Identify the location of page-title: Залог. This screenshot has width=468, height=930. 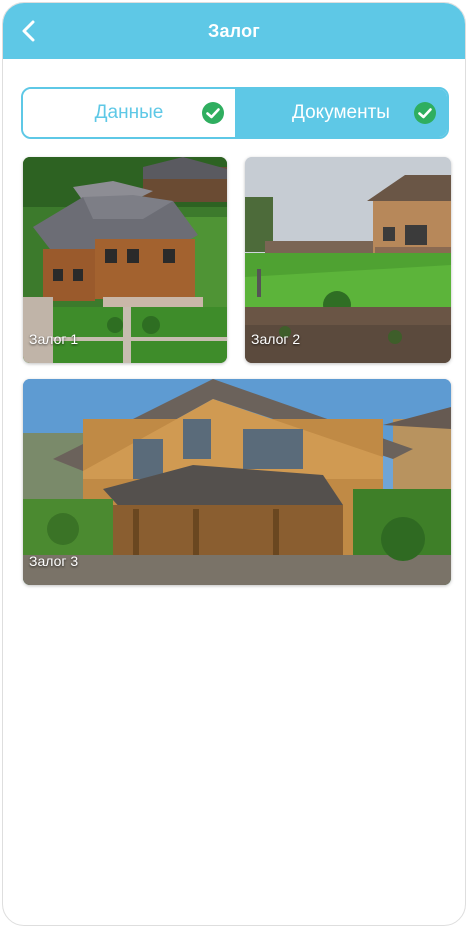
(234, 30).